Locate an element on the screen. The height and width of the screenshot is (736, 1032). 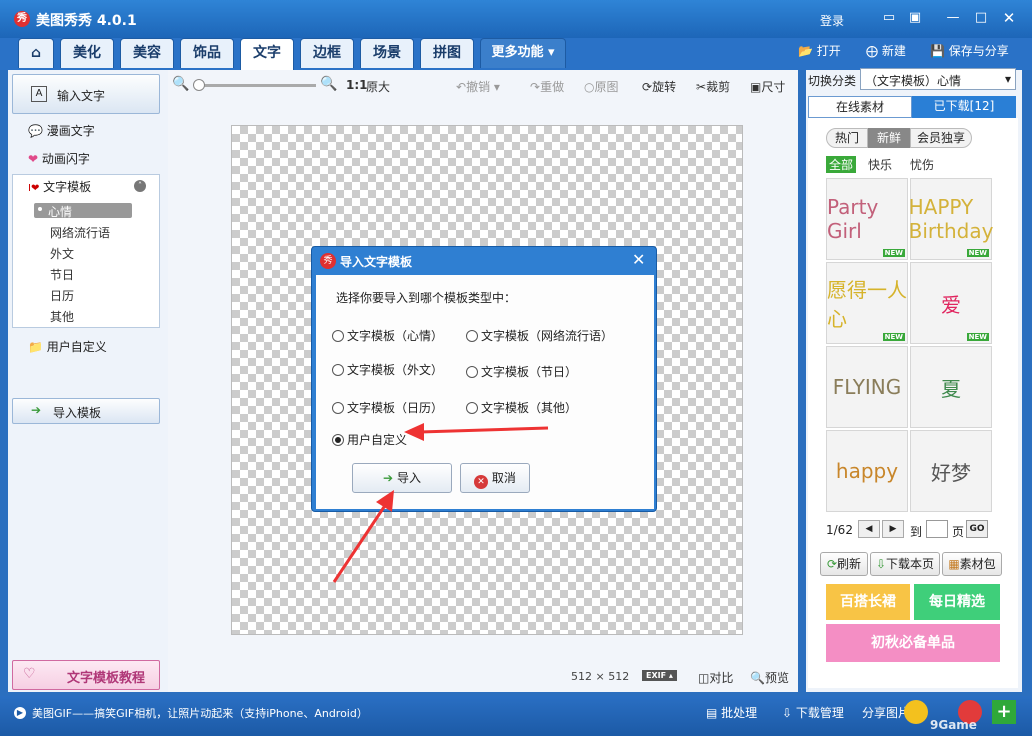
arrow-line-to-import is located at coordinates (360, 543).